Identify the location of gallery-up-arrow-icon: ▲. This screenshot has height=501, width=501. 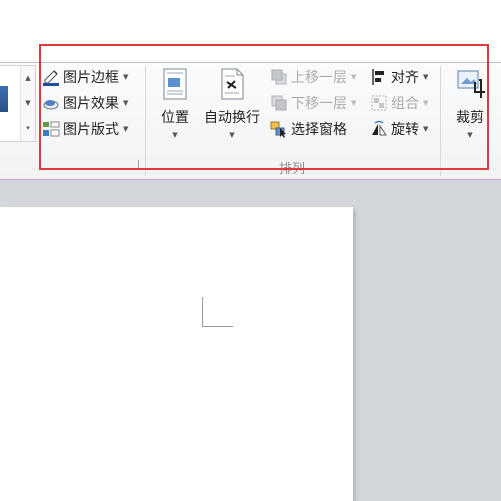
(28, 78).